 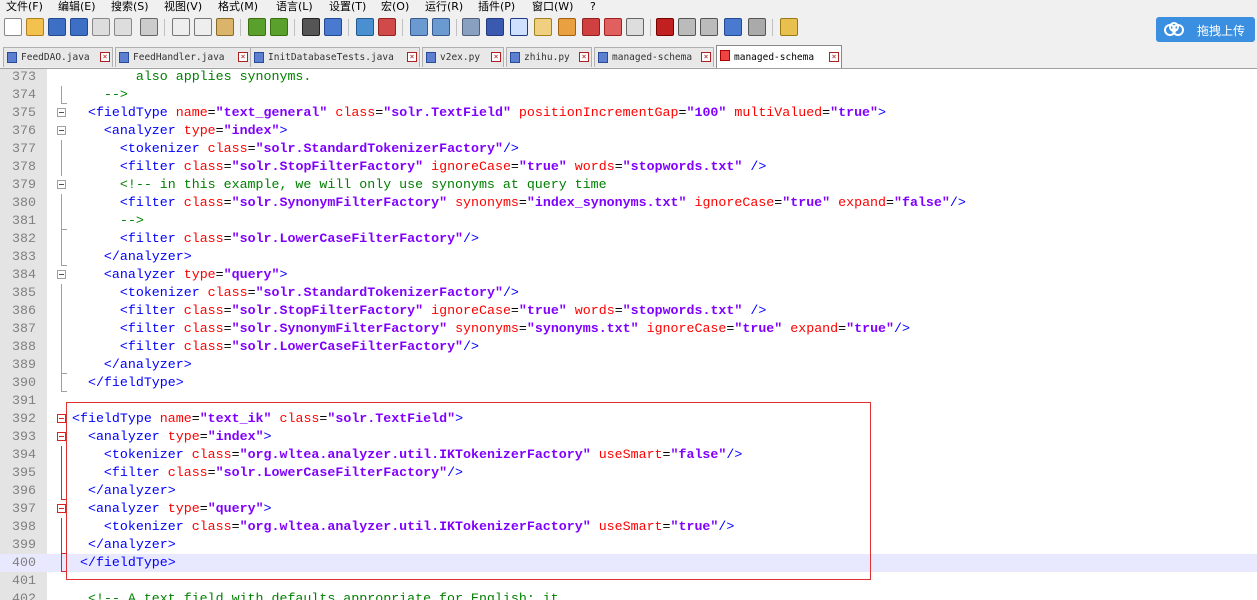 I want to click on menu-view: 视图(V), so click(x=183, y=7).